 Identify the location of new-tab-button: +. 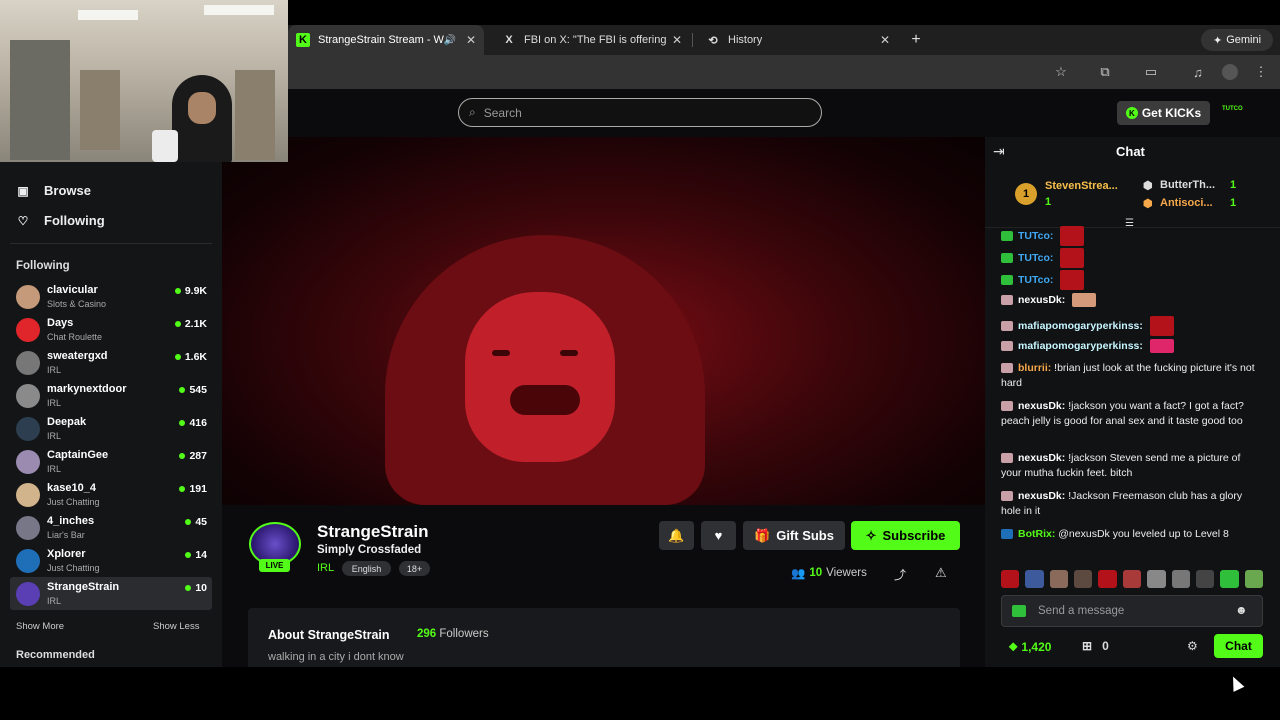
(916, 40).